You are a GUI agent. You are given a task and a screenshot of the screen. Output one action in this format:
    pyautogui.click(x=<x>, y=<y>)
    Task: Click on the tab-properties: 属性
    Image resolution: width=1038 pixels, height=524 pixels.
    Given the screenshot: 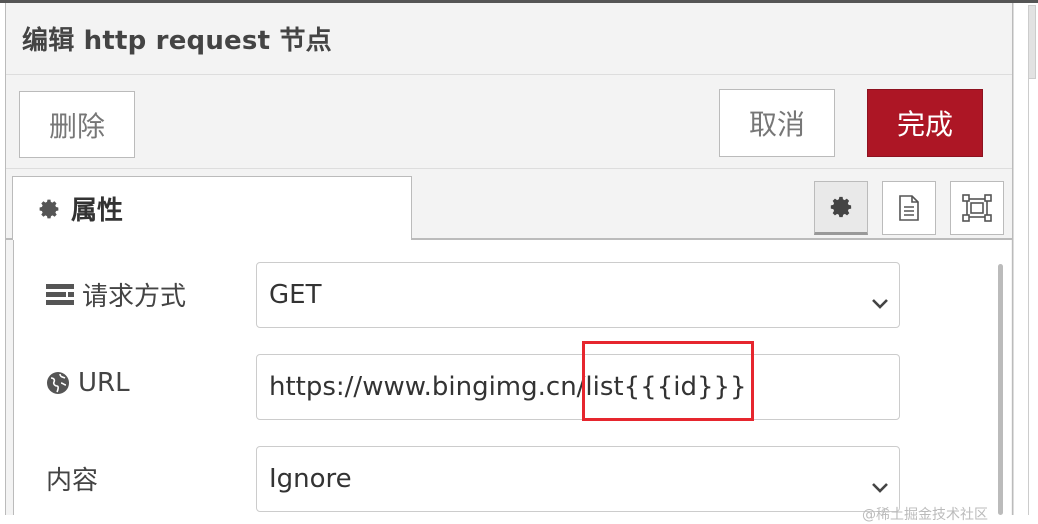 What is the action you would take?
    pyautogui.click(x=212, y=208)
    